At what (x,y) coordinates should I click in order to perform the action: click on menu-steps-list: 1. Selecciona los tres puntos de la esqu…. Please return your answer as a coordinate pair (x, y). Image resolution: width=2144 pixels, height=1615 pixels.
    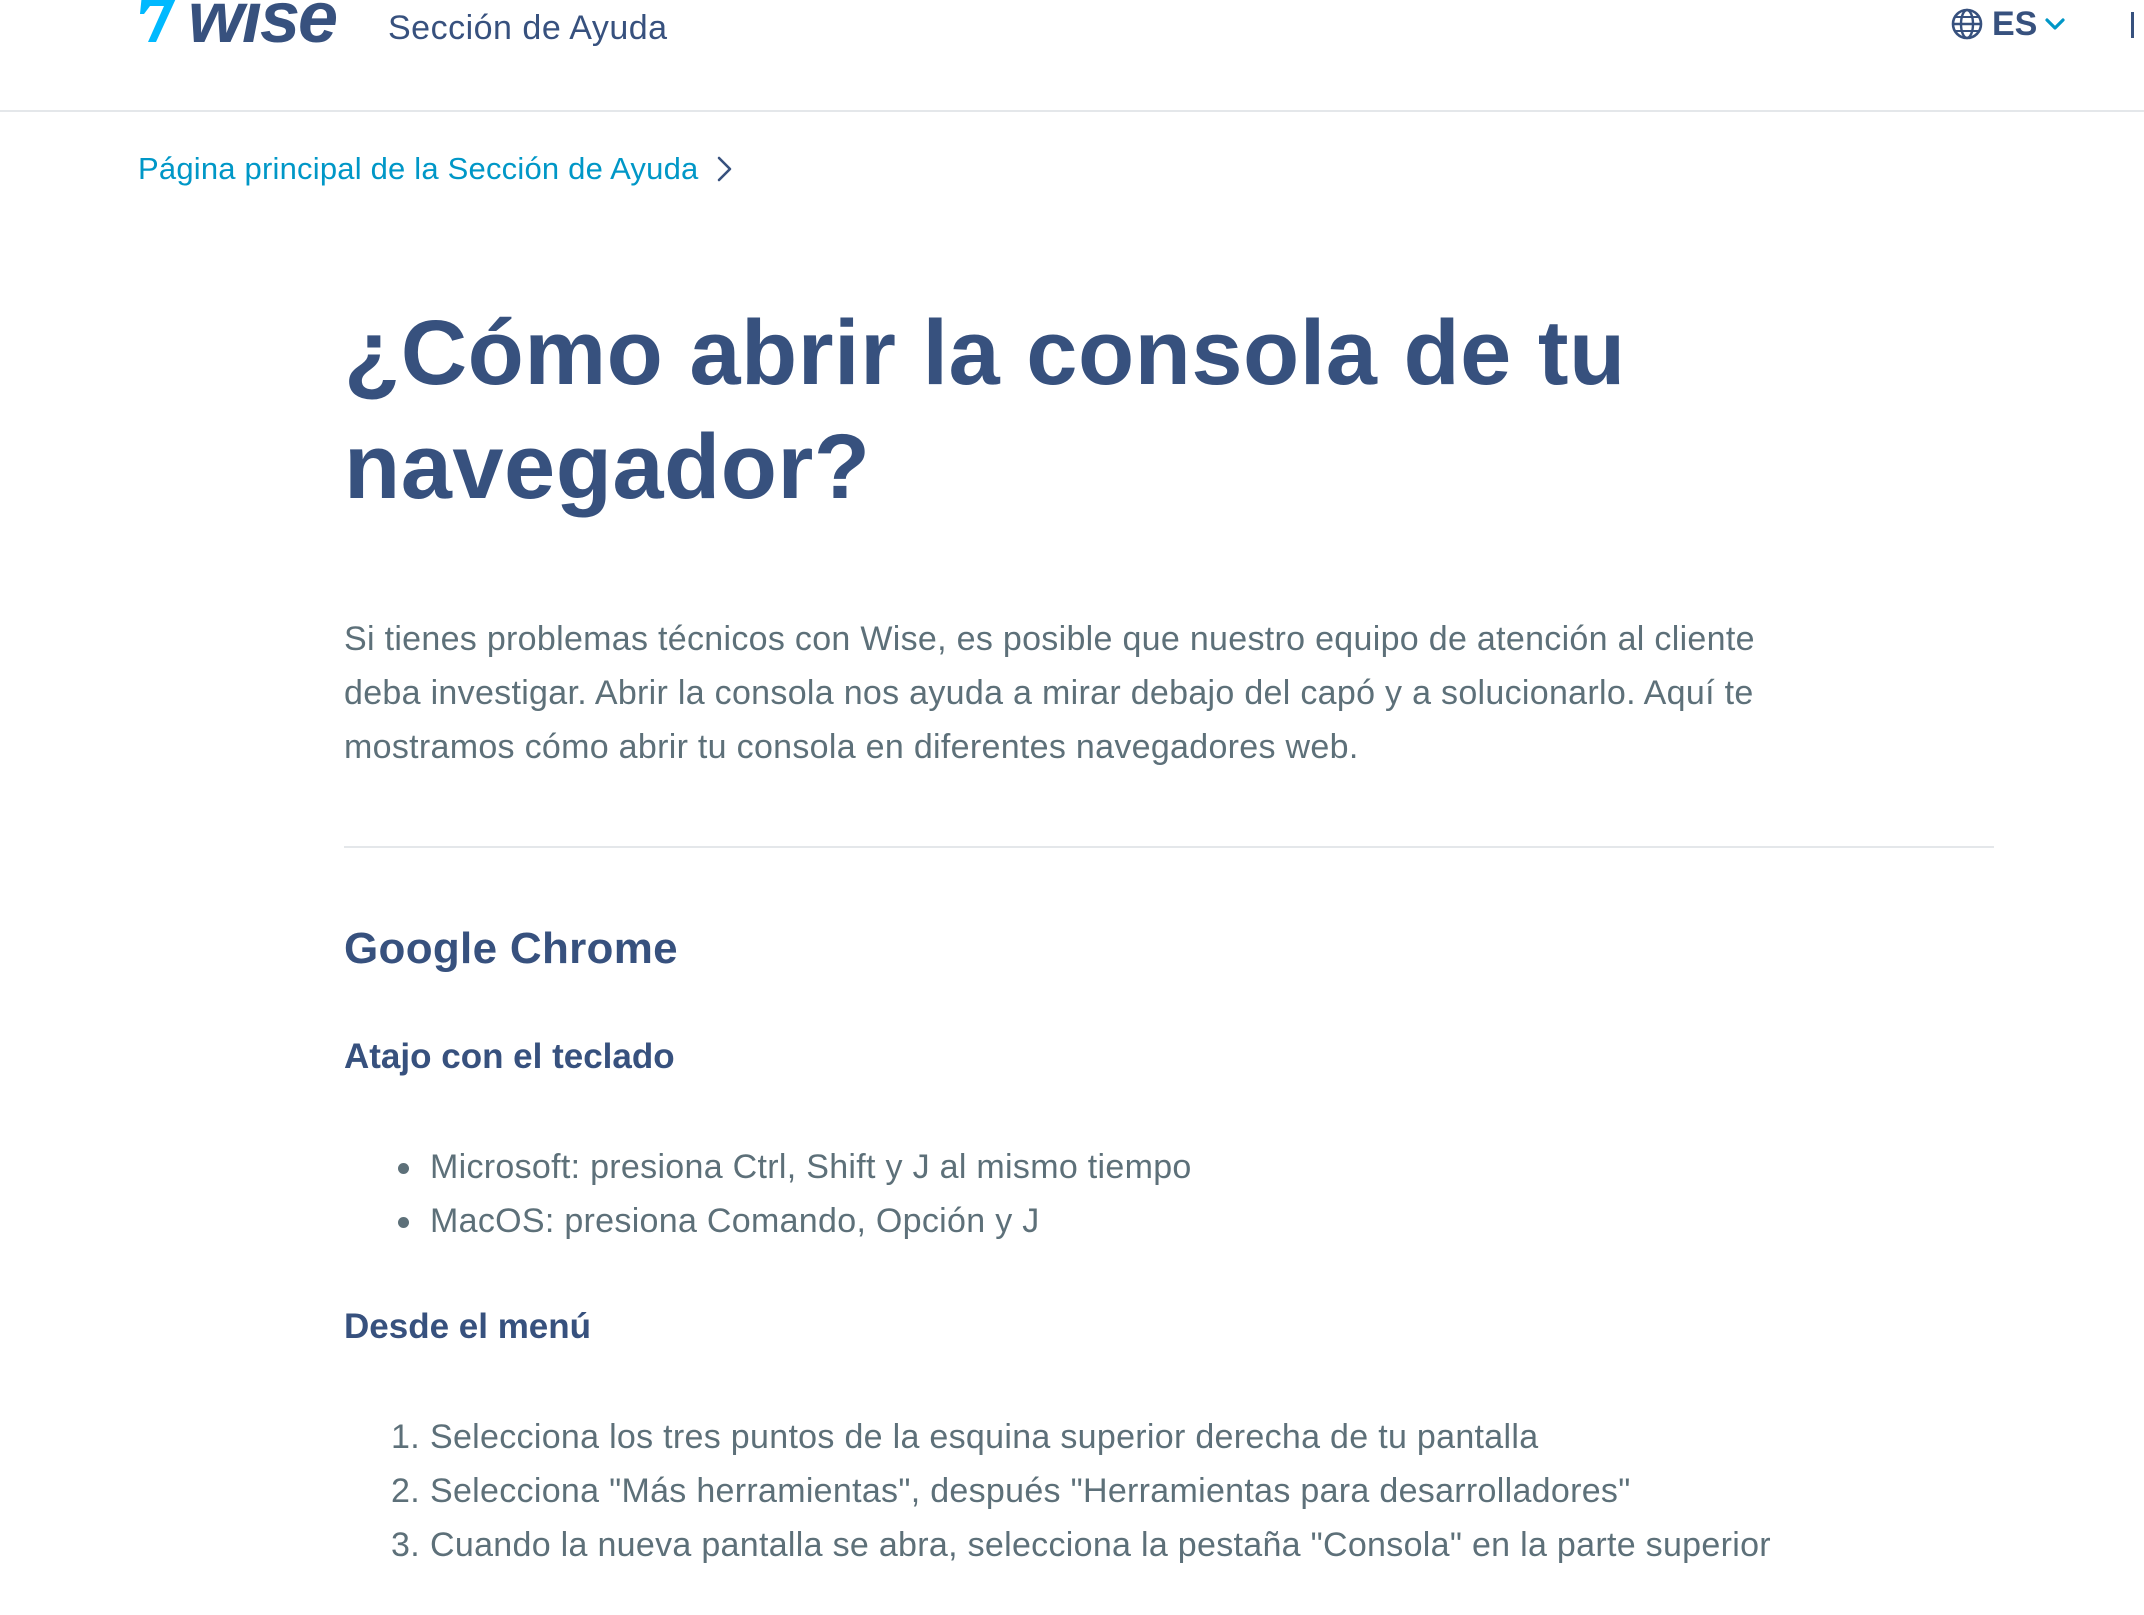
    Looking at the image, I should click on (1057, 1491).